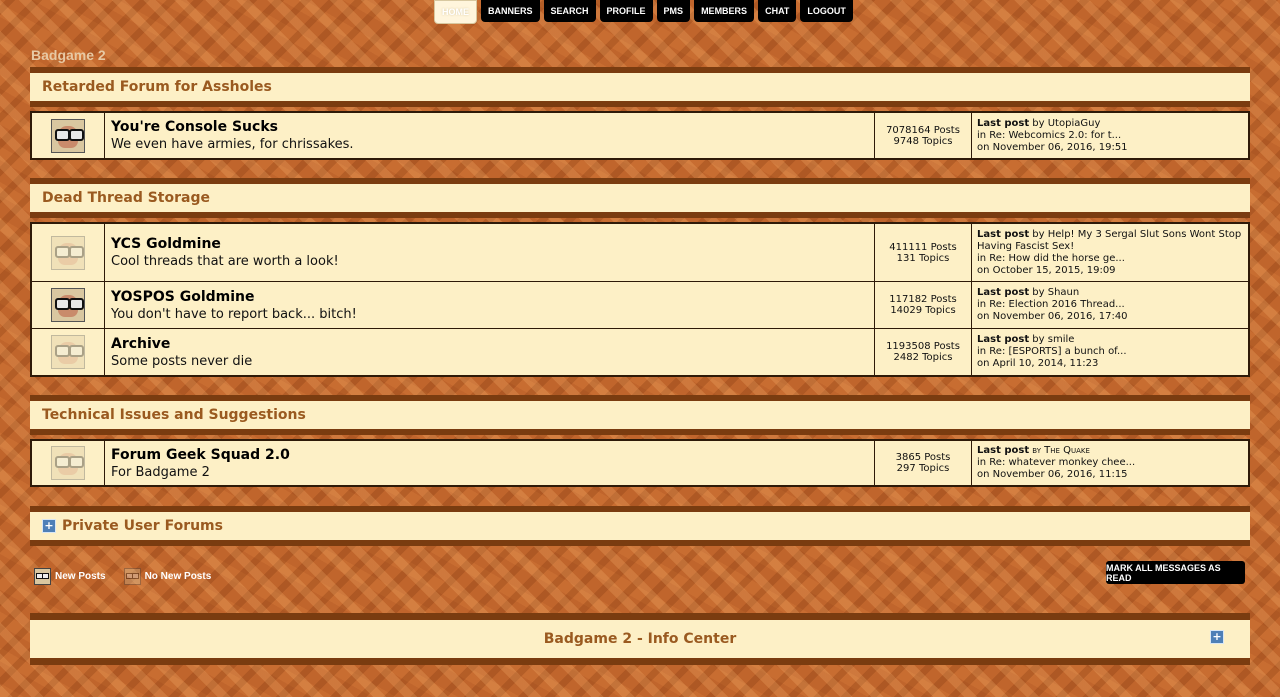 The width and height of the screenshot is (1280, 697). I want to click on category-header: Dead Thread Storage, so click(640, 198).